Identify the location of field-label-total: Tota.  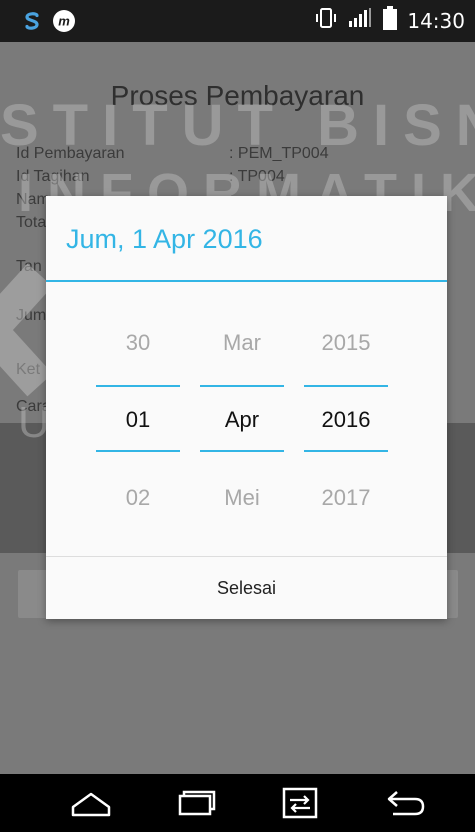
(31, 222).